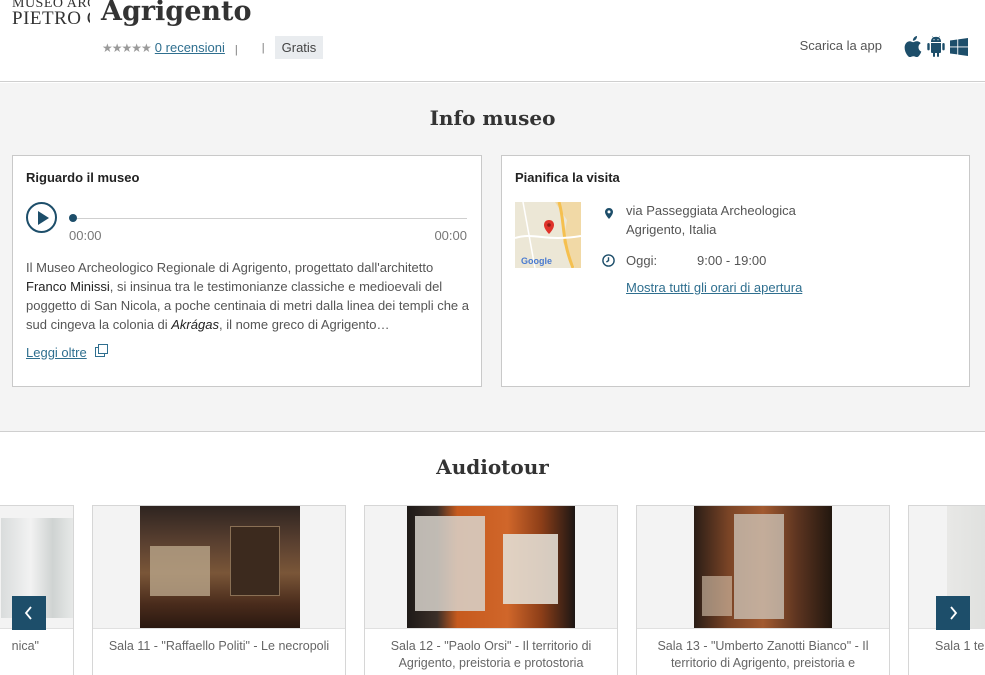  Describe the element at coordinates (548, 235) in the screenshot. I see `map-thumbnail: Google` at that location.